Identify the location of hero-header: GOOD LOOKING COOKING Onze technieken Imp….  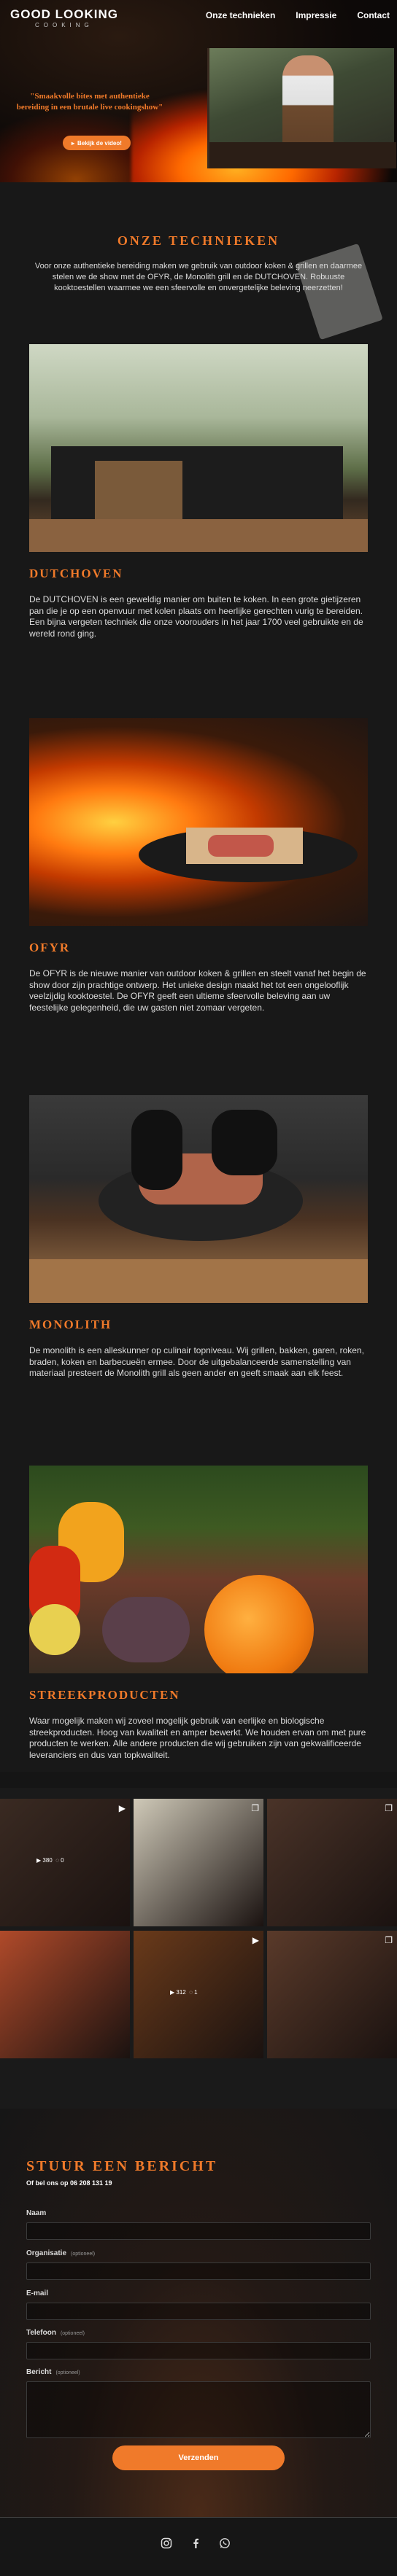
(198, 91).